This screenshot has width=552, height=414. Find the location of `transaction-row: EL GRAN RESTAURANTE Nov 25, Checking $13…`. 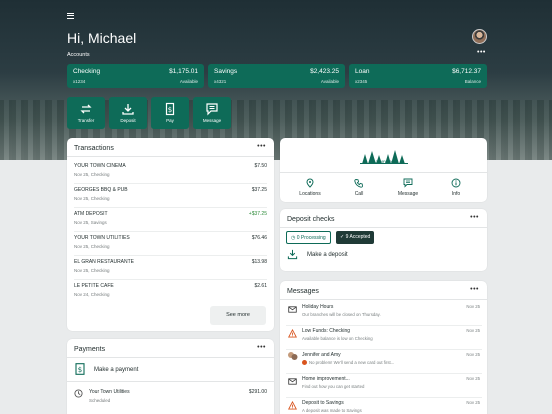

transaction-row: EL GRAN RESTAURANTE Nov 25, Checking $13… is located at coordinates (170, 268).